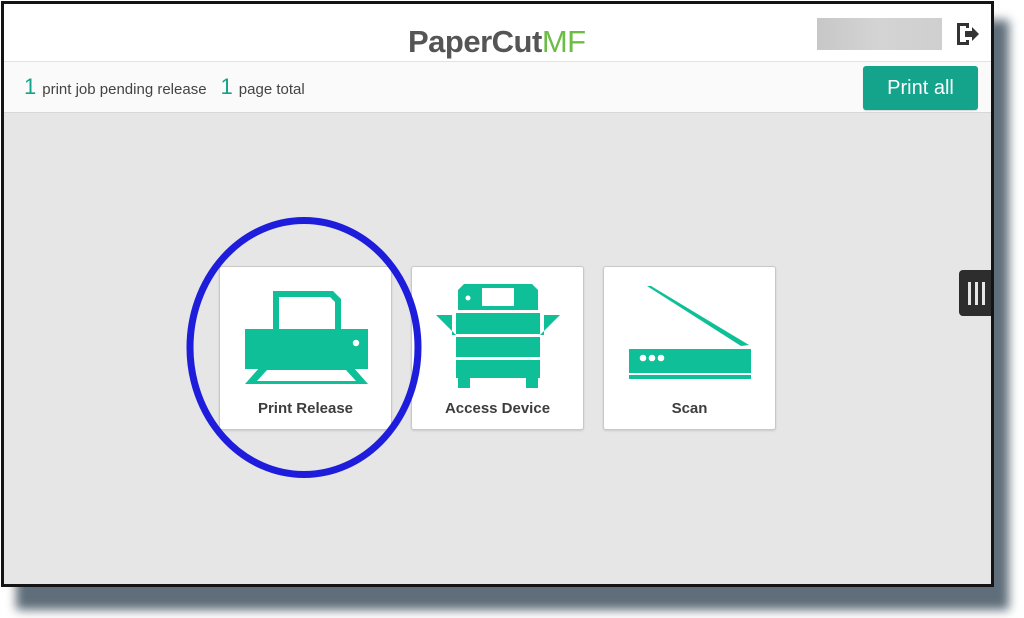 This screenshot has width=1024, height=618. What do you see at coordinates (968, 34) in the screenshot?
I see `logout-icon` at bounding box center [968, 34].